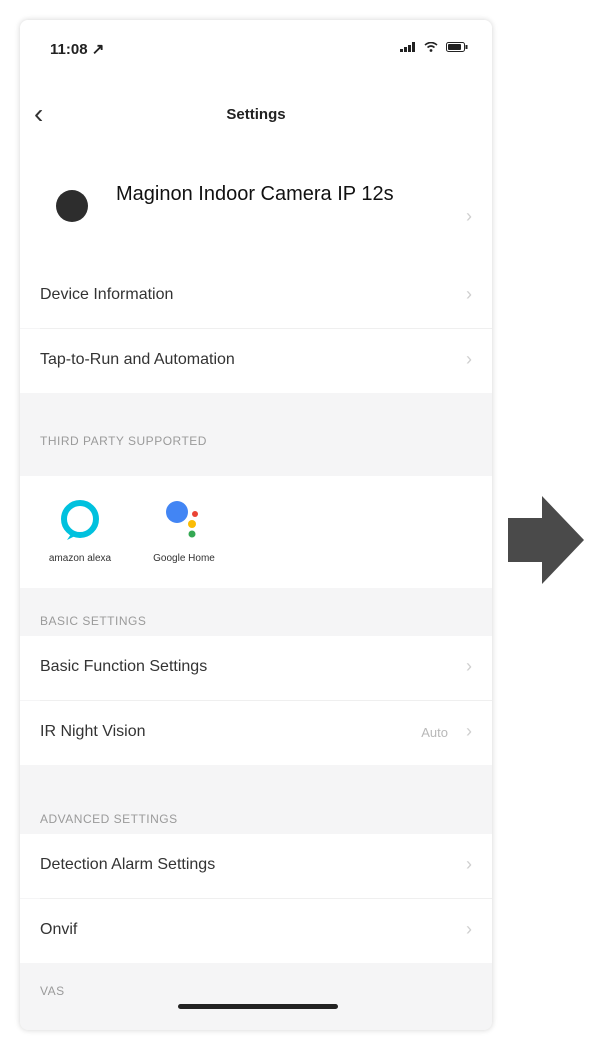 This screenshot has width=592, height=1048. What do you see at coordinates (546, 540) in the screenshot?
I see `arrow-right-icon` at bounding box center [546, 540].